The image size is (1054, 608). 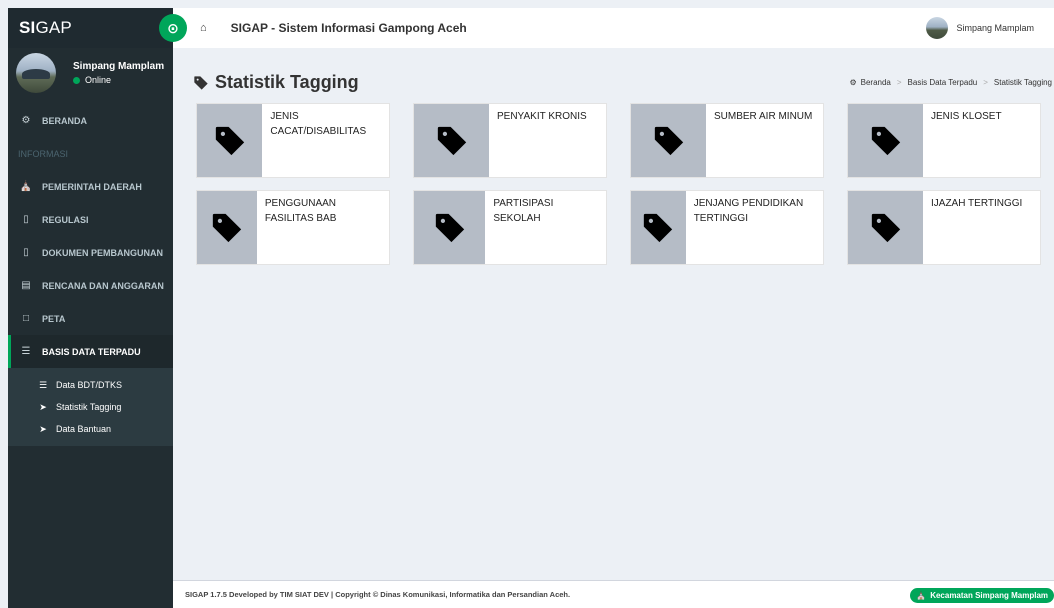 I want to click on page-title-text: Statistik Tagging, so click(x=287, y=82).